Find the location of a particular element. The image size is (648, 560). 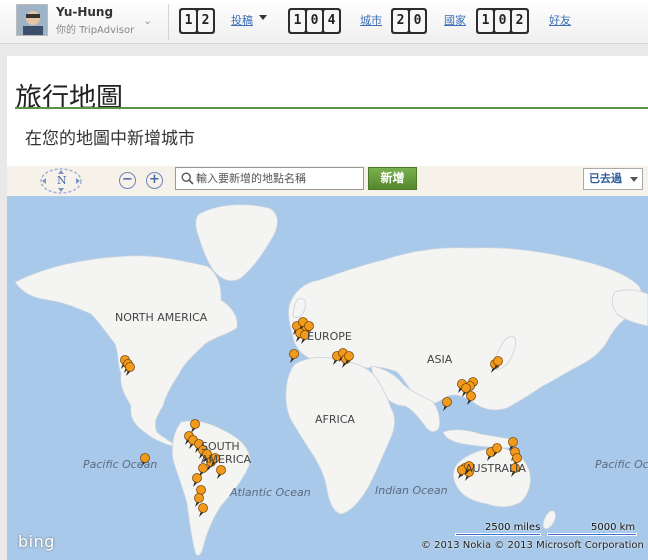

map-label-asia: ASIA is located at coordinates (440, 359).